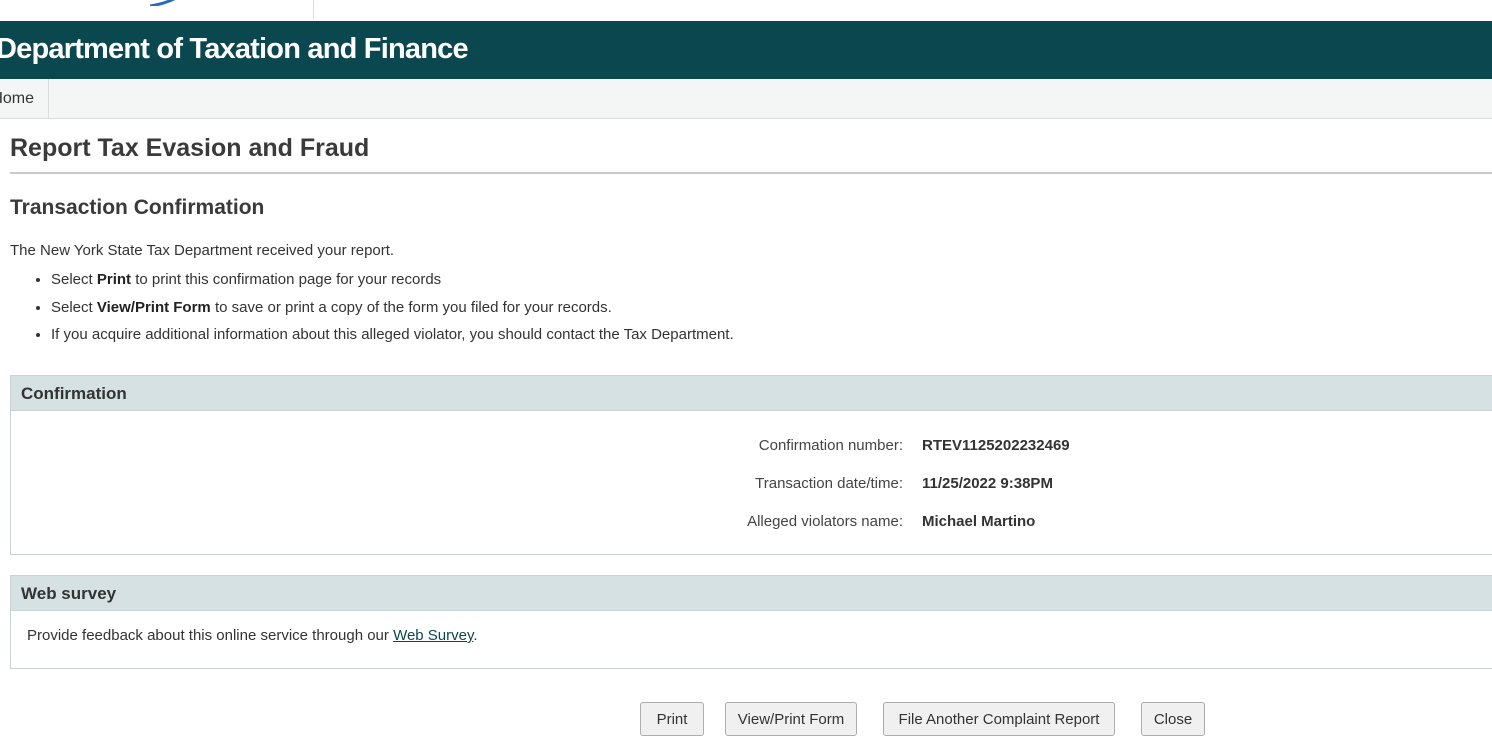 The image size is (1492, 752). I want to click on web-survey-link: Web Survey, so click(433, 635).